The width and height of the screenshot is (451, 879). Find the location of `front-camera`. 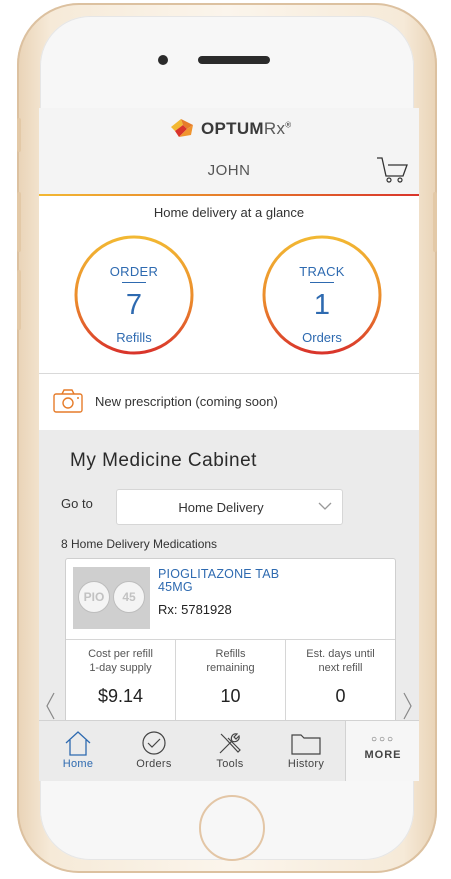

front-camera is located at coordinates (163, 60).